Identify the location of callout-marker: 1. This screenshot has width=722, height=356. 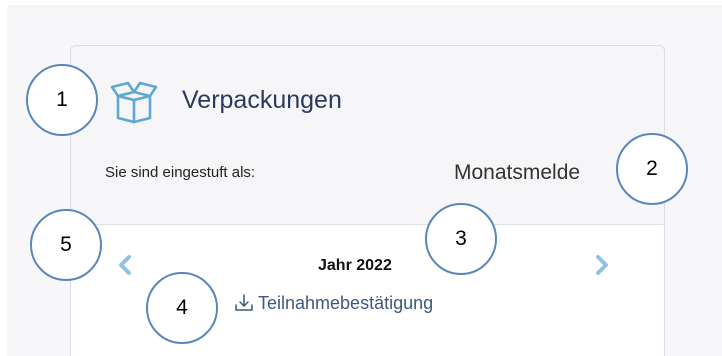
(62, 100).